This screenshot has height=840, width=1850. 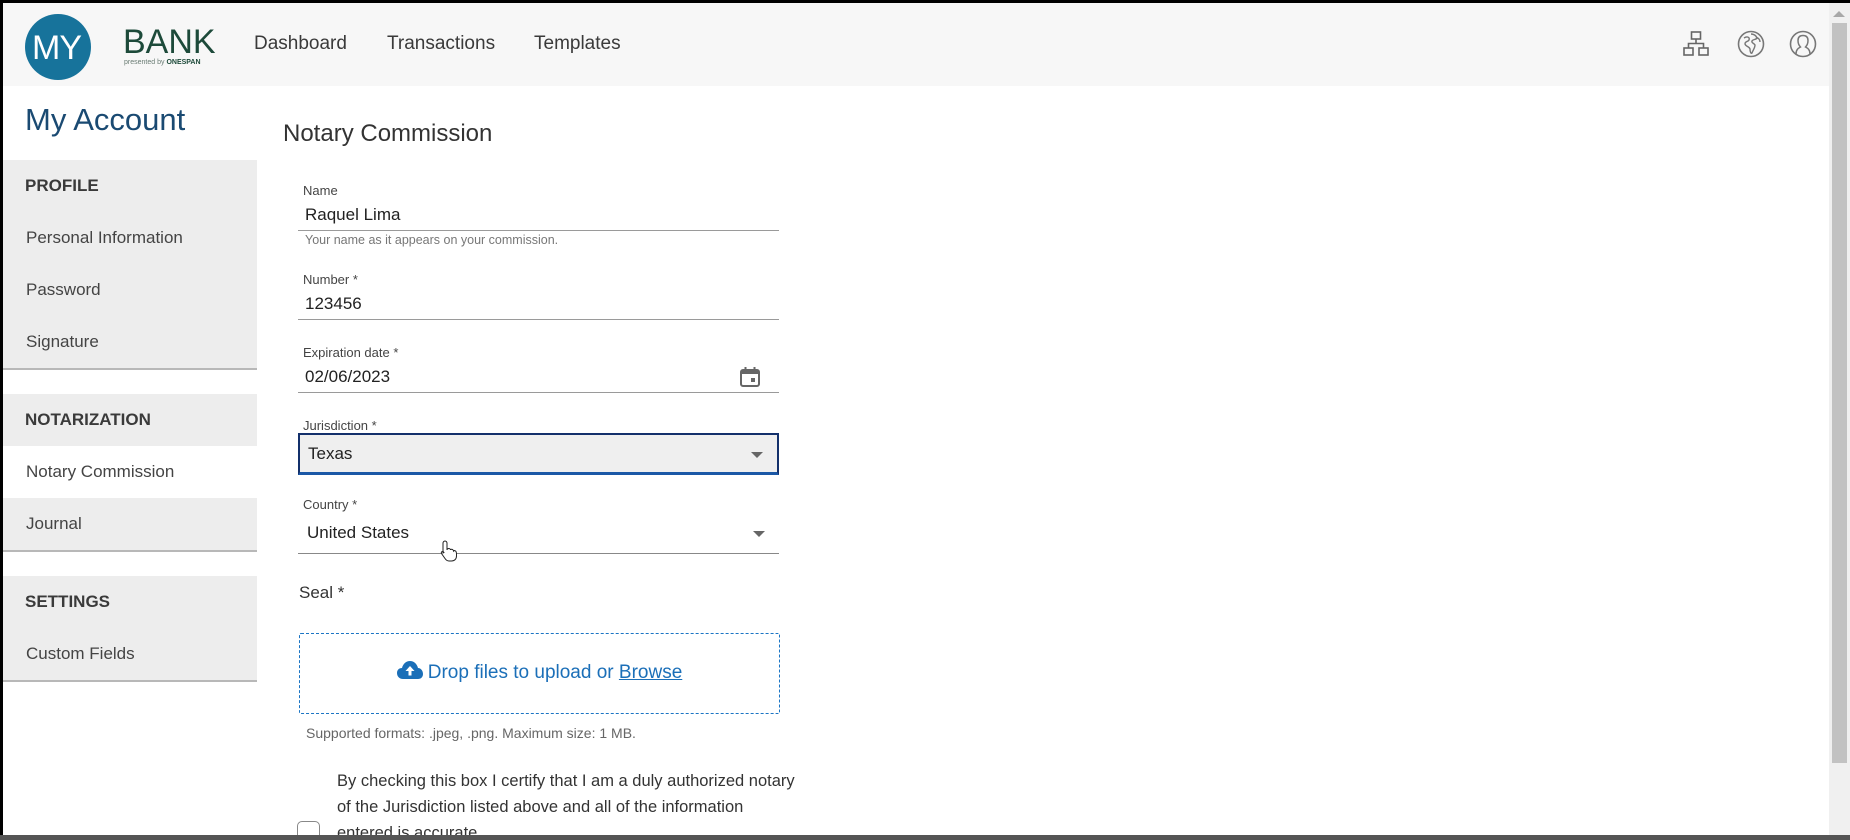 I want to click on name-label: Name, so click(x=320, y=190).